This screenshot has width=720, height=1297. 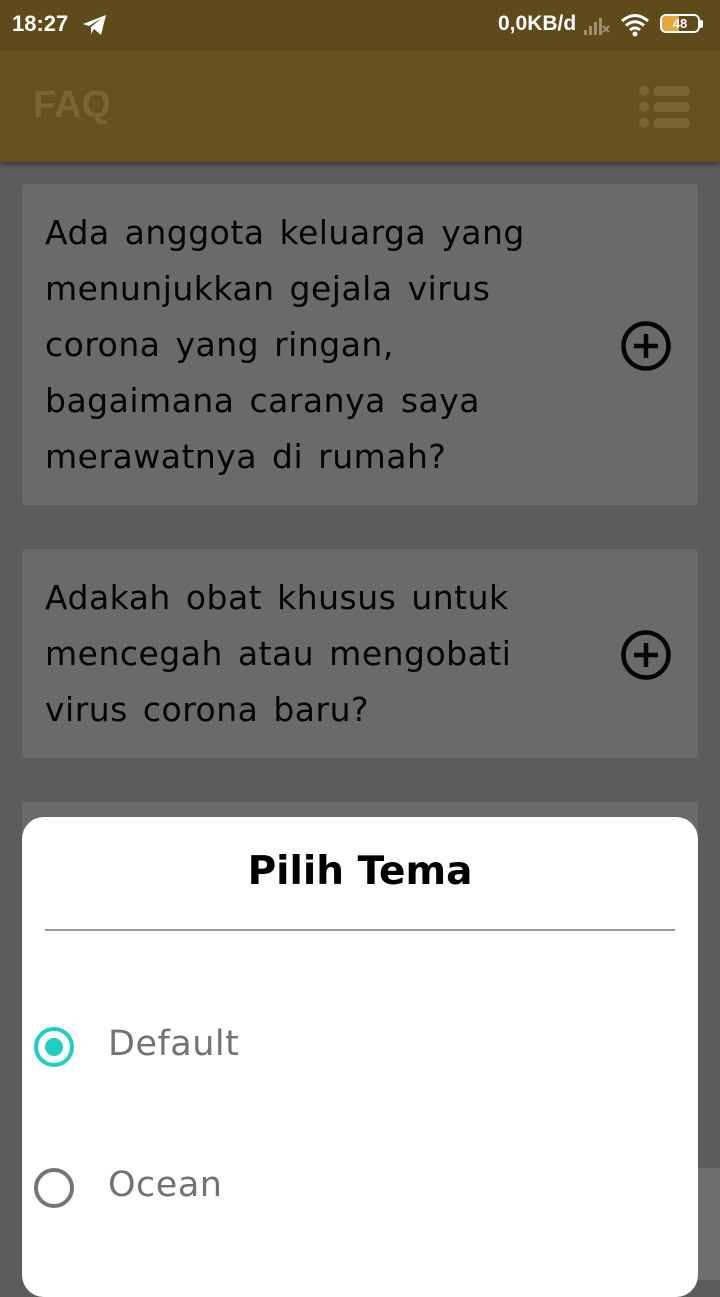 What do you see at coordinates (54, 1047) in the screenshot?
I see `radio-checked-icon` at bounding box center [54, 1047].